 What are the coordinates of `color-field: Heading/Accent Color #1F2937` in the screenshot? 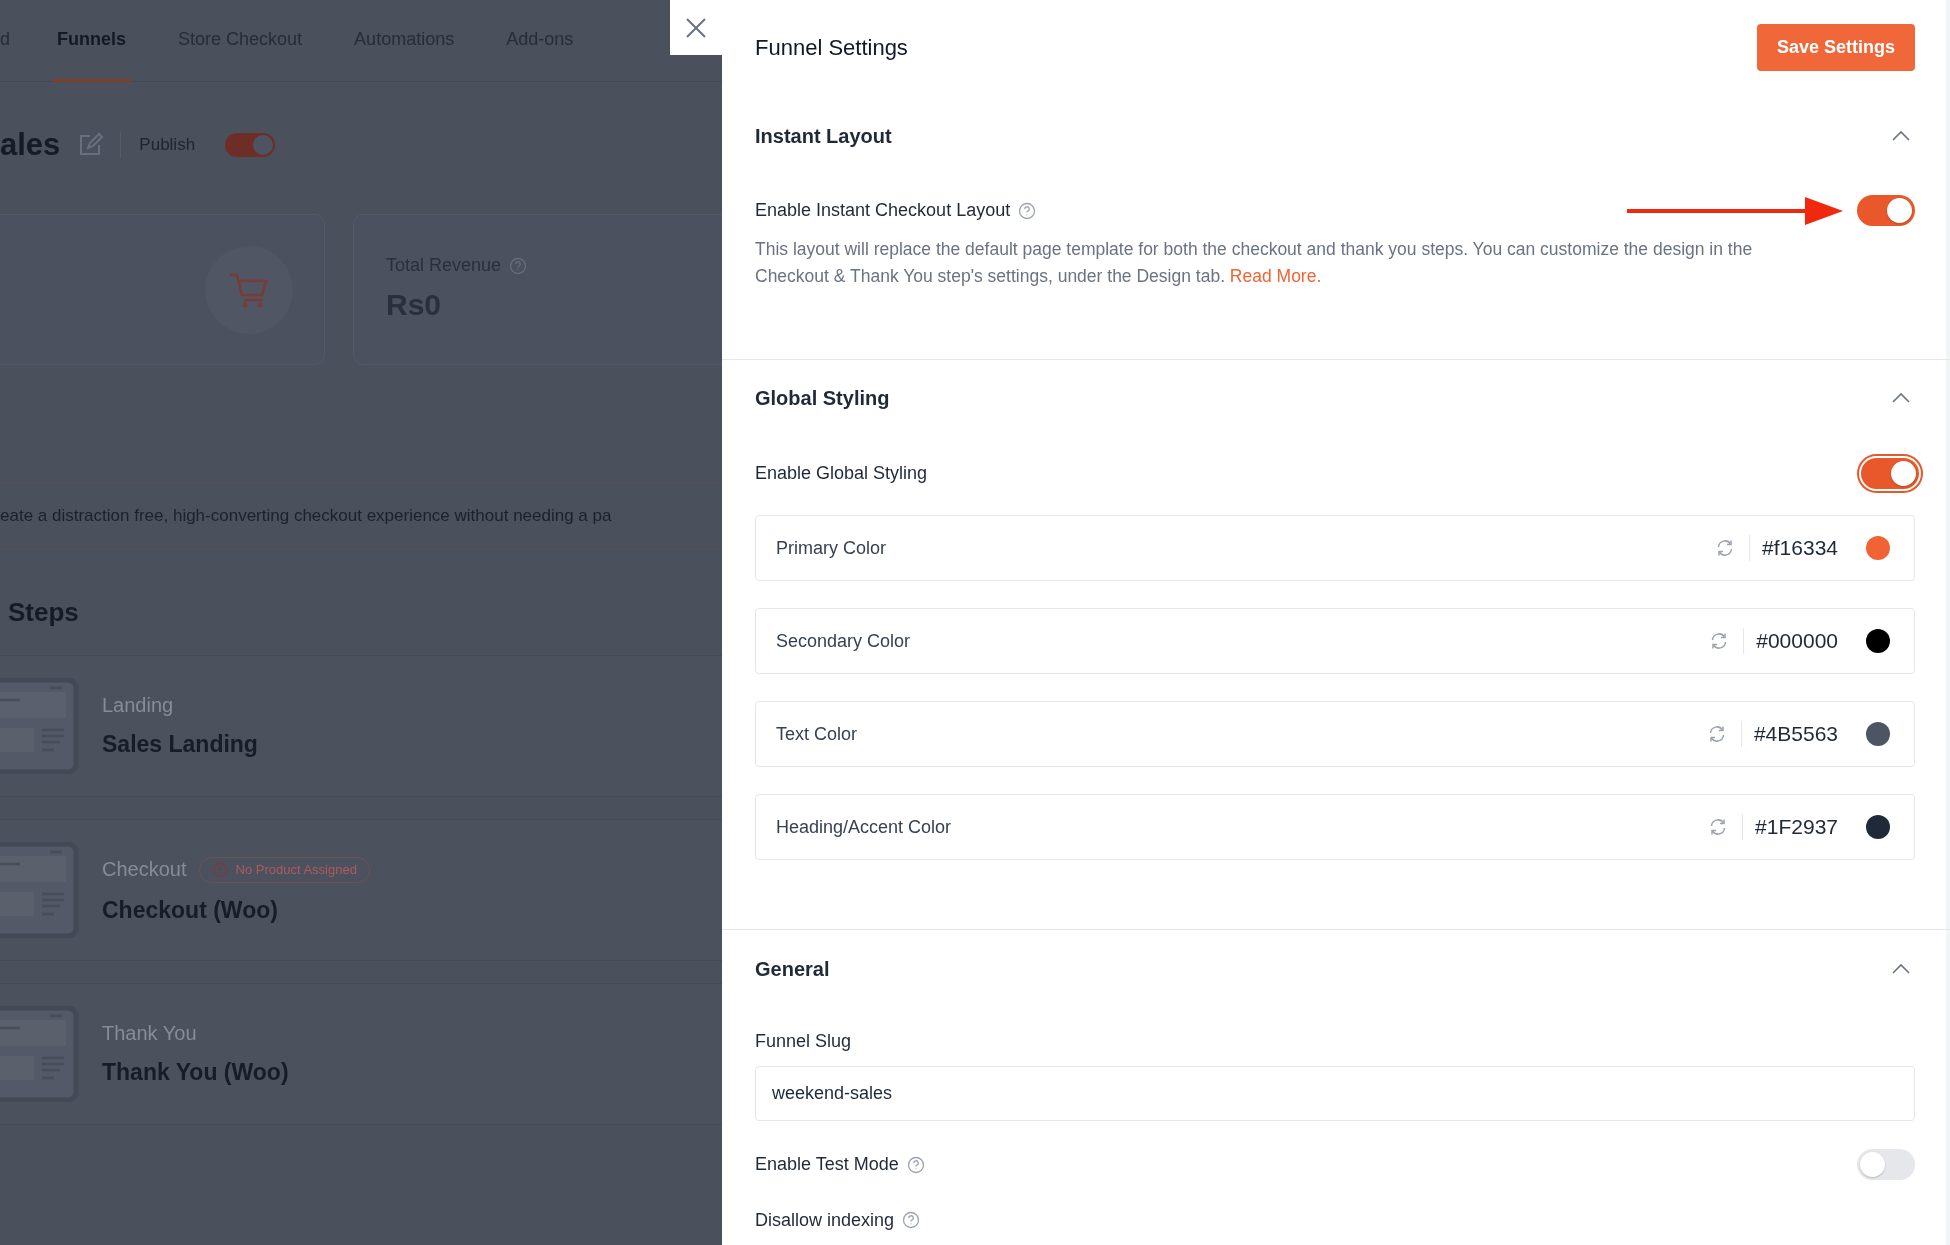 It's located at (1335, 827).